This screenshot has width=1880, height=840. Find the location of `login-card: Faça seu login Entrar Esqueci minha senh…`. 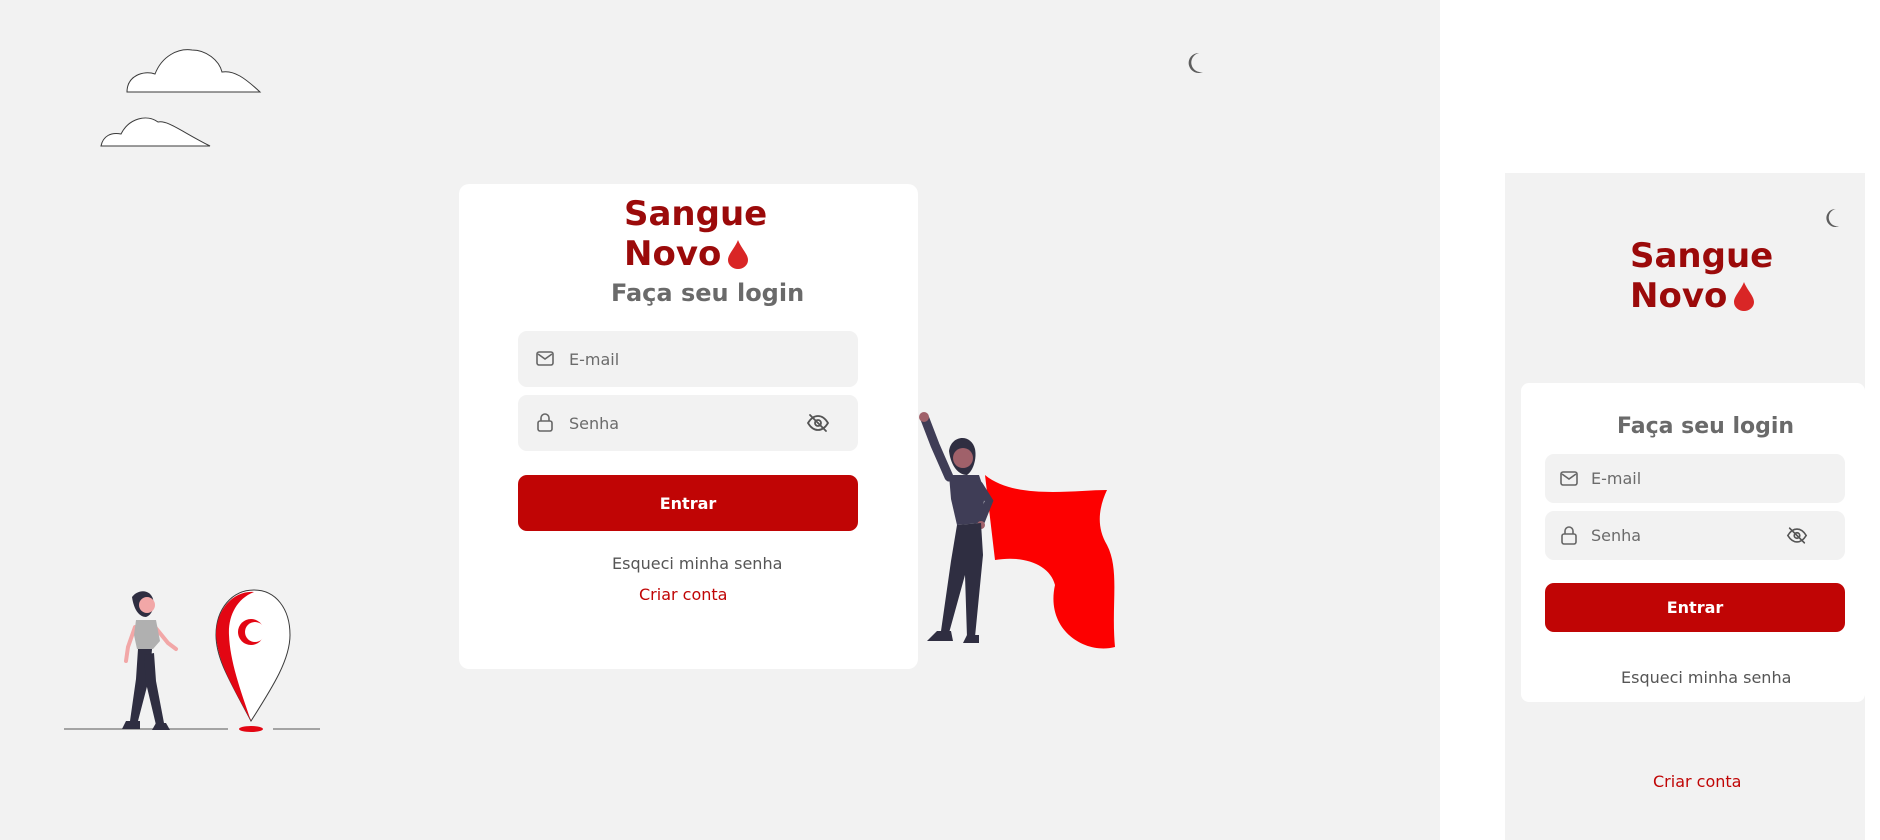

login-card: Faça seu login Entrar Esqueci minha senh… is located at coordinates (1693, 542).